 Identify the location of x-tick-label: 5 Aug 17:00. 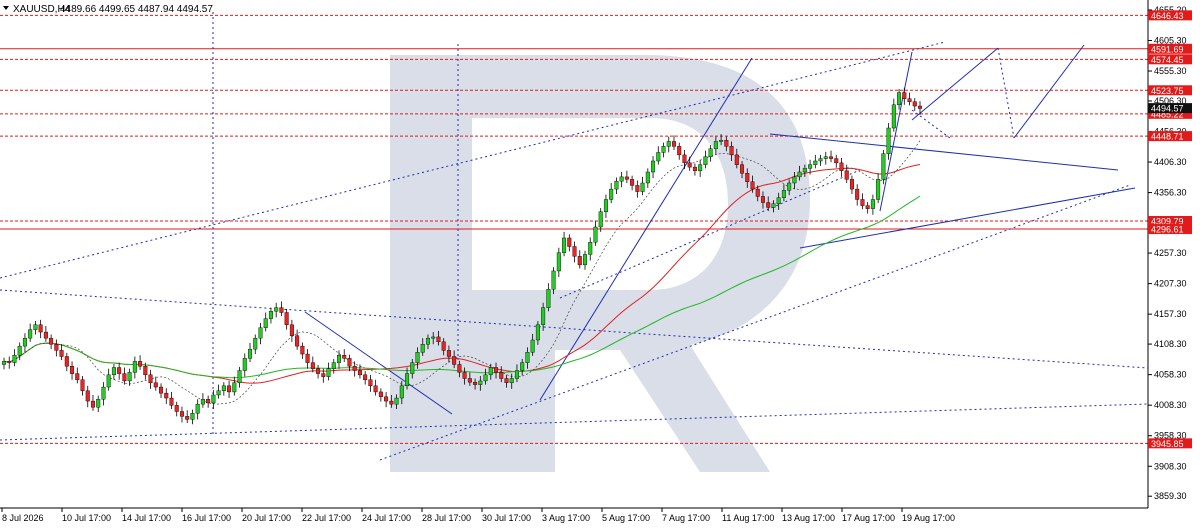
(626, 518).